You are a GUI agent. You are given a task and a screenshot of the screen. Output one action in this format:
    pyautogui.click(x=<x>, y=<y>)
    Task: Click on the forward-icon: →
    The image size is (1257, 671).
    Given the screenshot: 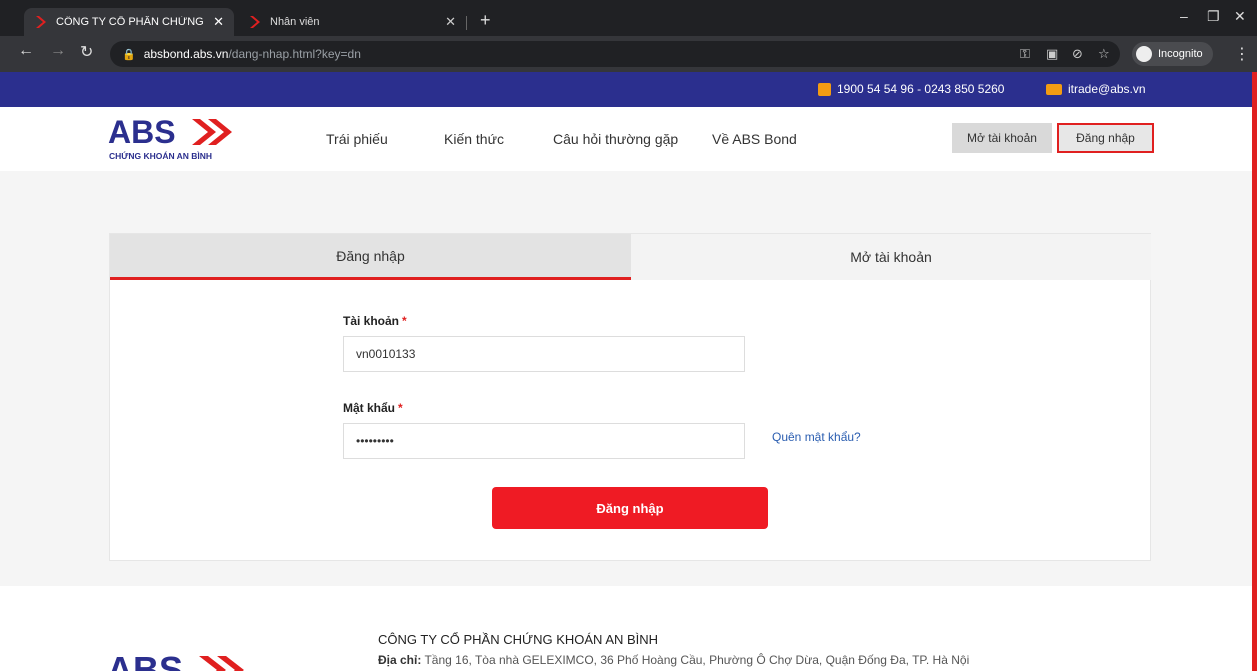 What is the action you would take?
    pyautogui.click(x=58, y=51)
    